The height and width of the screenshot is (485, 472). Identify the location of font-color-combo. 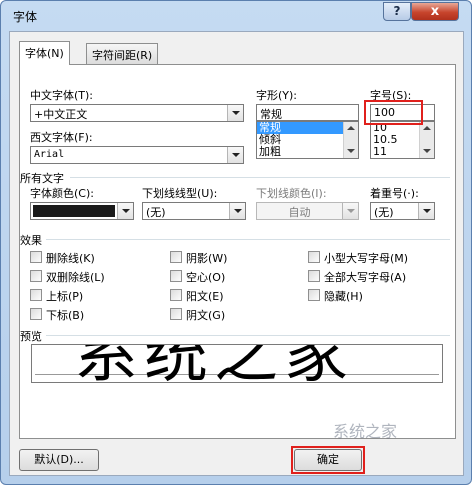
(82, 211).